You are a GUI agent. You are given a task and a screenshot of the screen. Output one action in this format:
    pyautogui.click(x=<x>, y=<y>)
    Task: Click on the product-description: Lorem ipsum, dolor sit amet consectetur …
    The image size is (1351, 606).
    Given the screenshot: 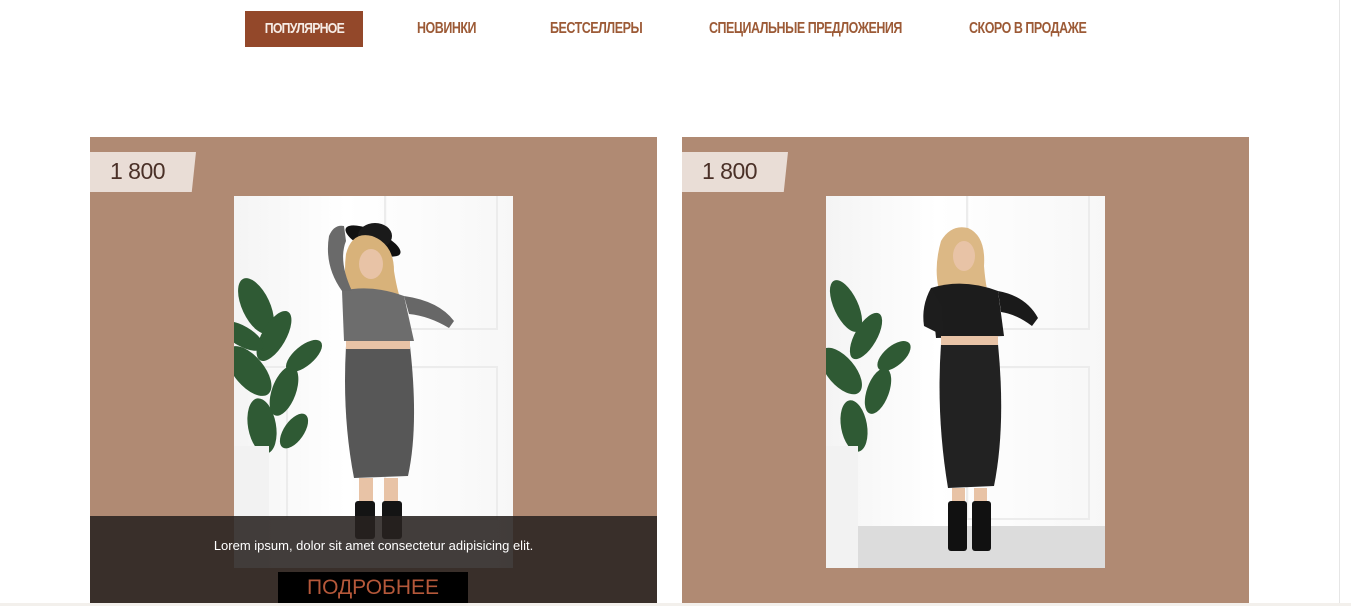 What is the action you would take?
    pyautogui.click(x=373, y=545)
    